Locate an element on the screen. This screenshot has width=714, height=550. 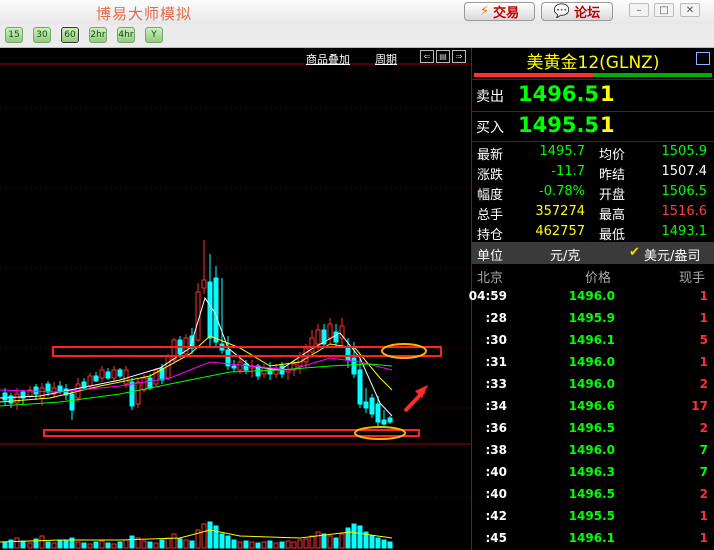
tick-qty: 5 is located at coordinates (703, 340).